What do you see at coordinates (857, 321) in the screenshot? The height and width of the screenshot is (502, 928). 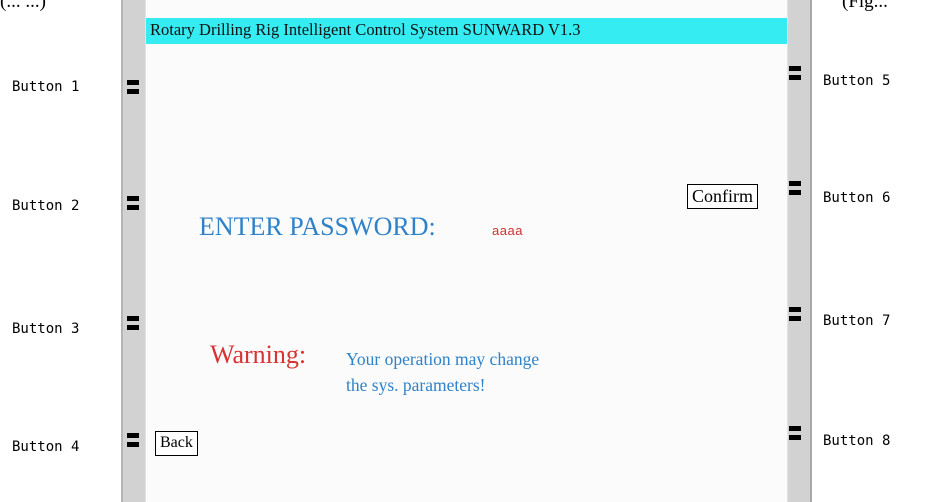 I see `hw-button-7-label: Button 7` at bounding box center [857, 321].